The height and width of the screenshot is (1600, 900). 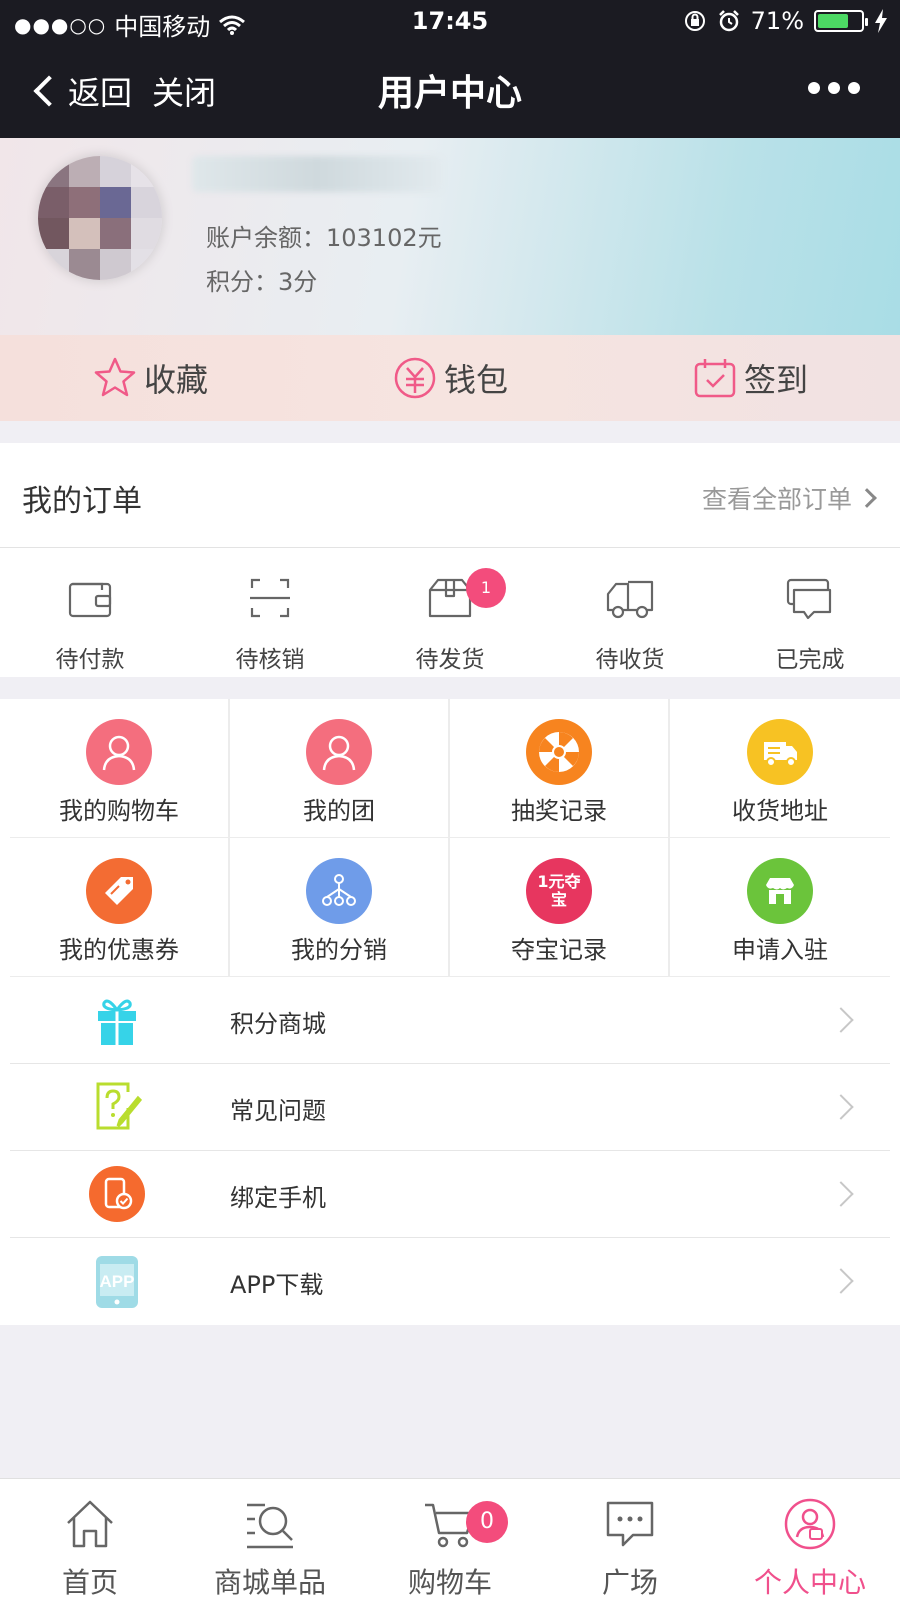 What do you see at coordinates (119, 1106) in the screenshot?
I see `question-note-icon` at bounding box center [119, 1106].